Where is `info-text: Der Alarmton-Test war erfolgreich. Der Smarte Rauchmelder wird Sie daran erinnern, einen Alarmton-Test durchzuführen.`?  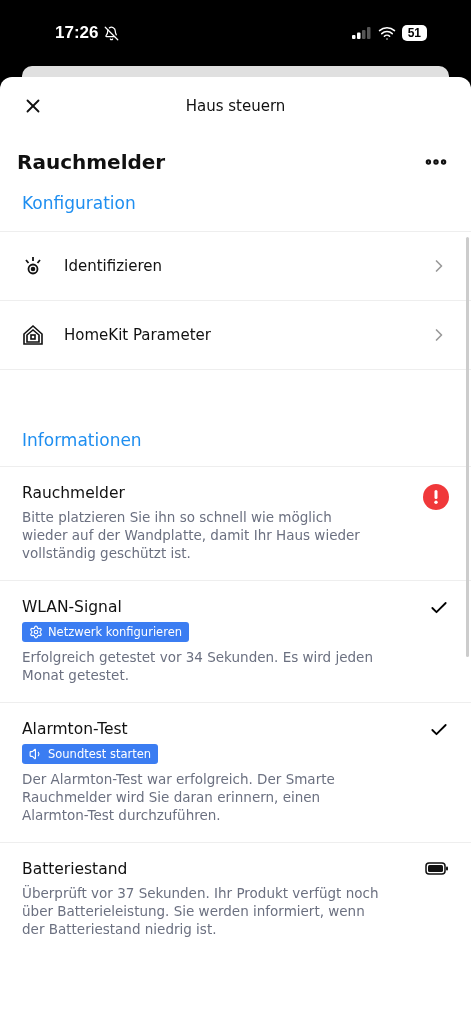
info-text: Der Alarmton-Test war erfolgreich. Der Smarte Rauchmelder wird Sie daran erinnern, einen Alarmton-Test durchzuführen. is located at coordinates (179, 797).